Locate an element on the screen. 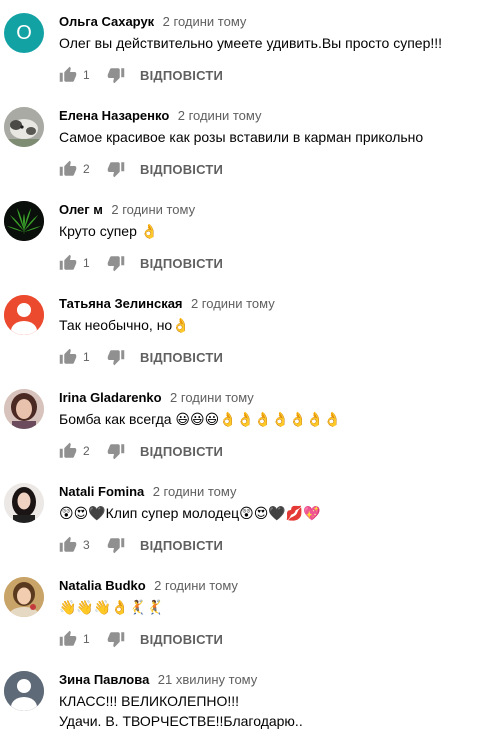 Image resolution: width=482 pixels, height=739 pixels. comment-actions: 3 ВІДПОВІСТИ is located at coordinates (141, 545).